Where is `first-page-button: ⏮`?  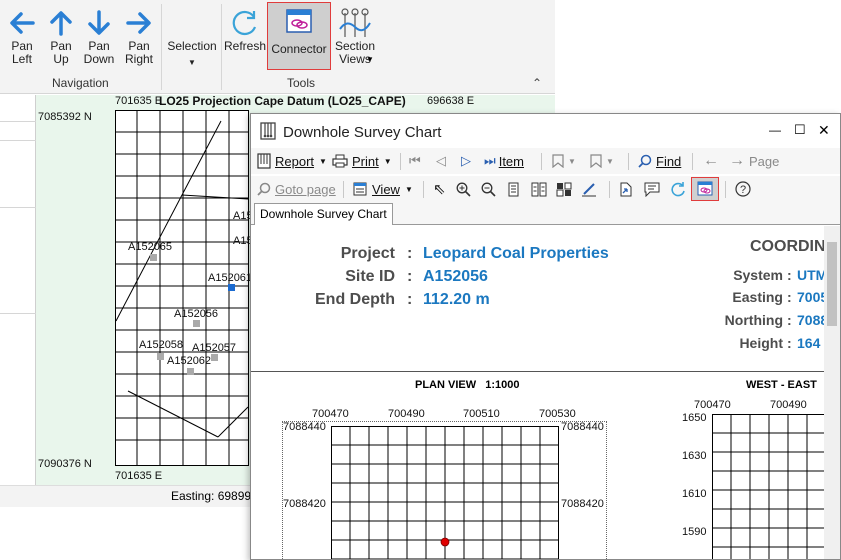 first-page-button: ⏮ is located at coordinates (415, 161).